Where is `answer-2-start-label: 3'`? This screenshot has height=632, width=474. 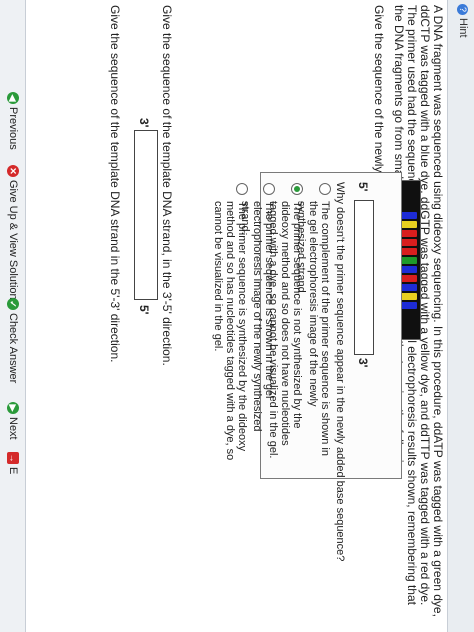
answer-2-start-label: 3' is located at coordinates (144, 123).